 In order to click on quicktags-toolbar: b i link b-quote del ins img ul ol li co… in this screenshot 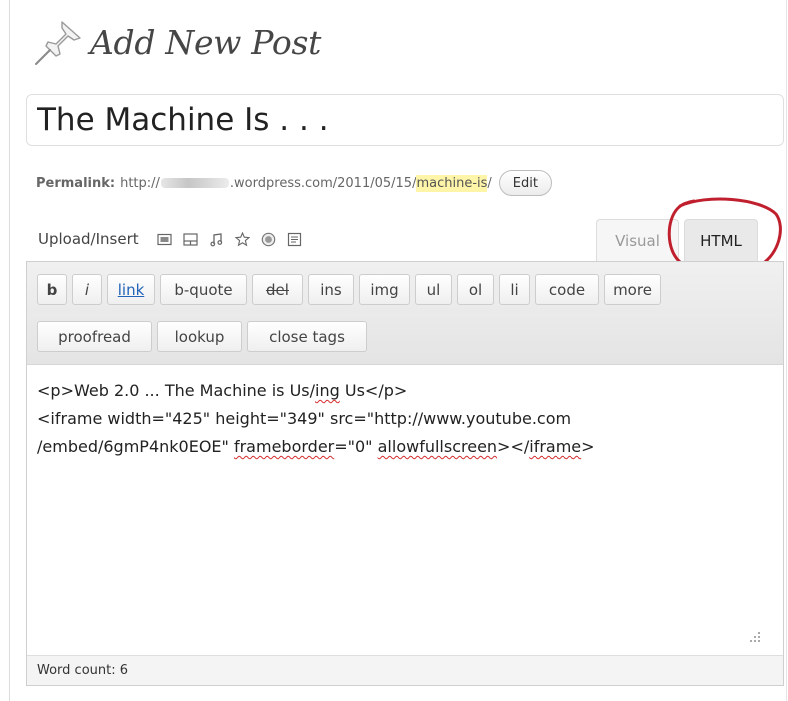, I will do `click(405, 313)`.